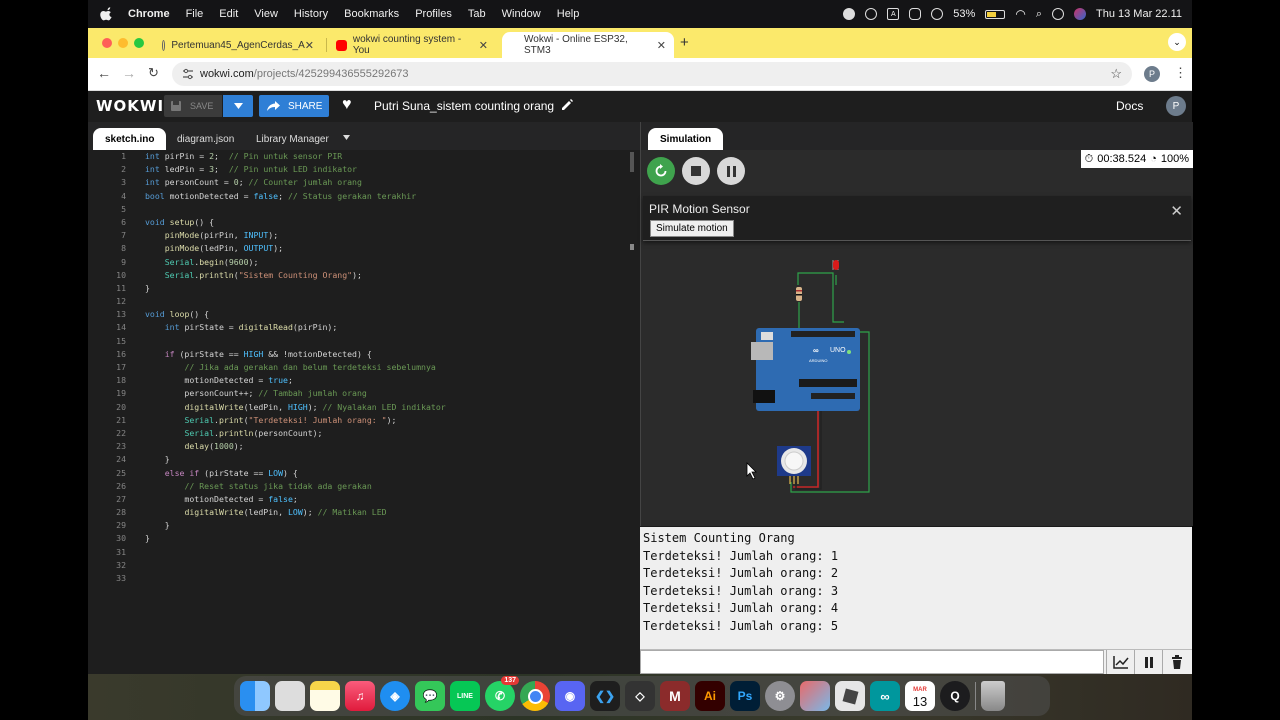 This screenshot has width=1280, height=720. I want to click on code-text: motionDetected = false;, so click(221, 499).